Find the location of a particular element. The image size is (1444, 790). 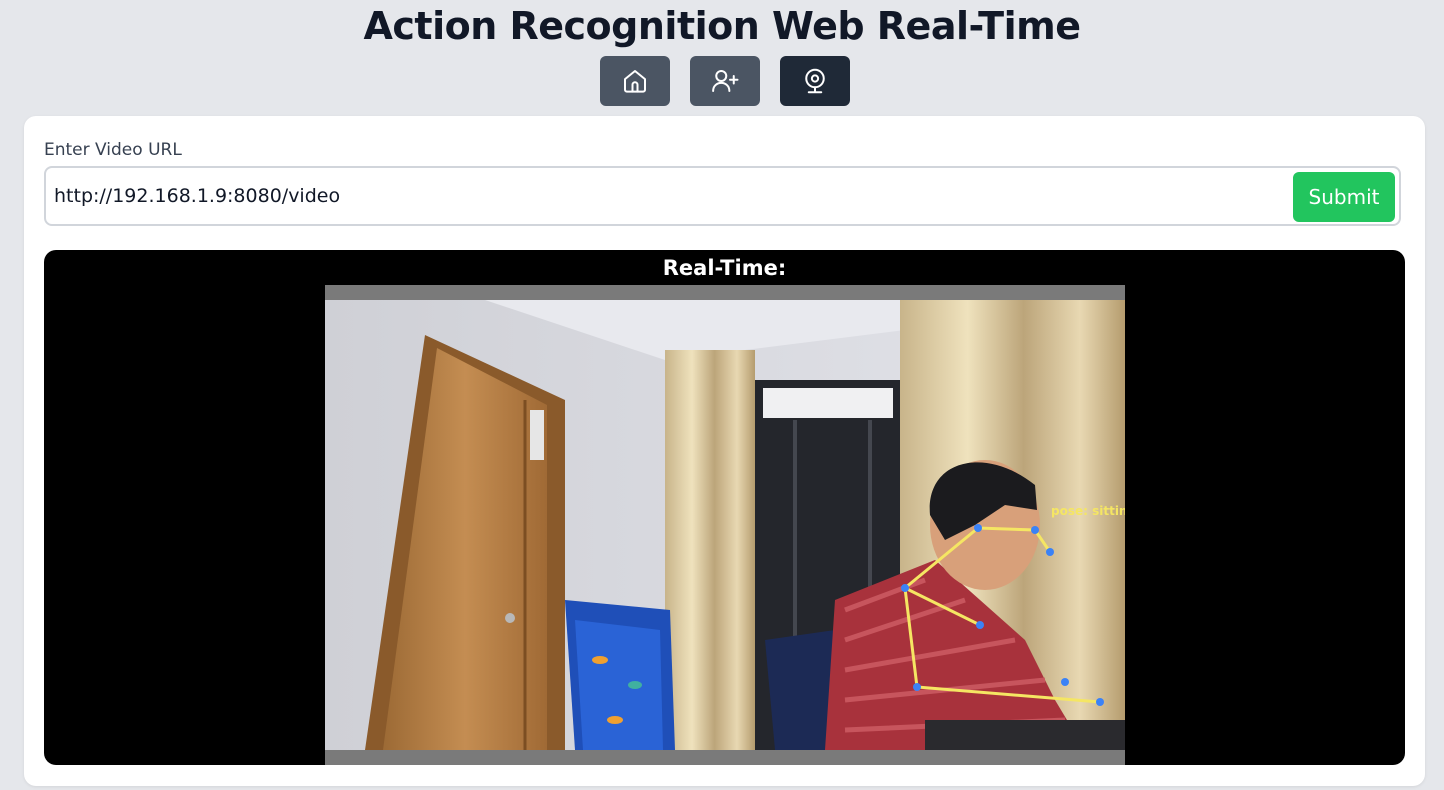

submit-button: Submit is located at coordinates (1344, 197).